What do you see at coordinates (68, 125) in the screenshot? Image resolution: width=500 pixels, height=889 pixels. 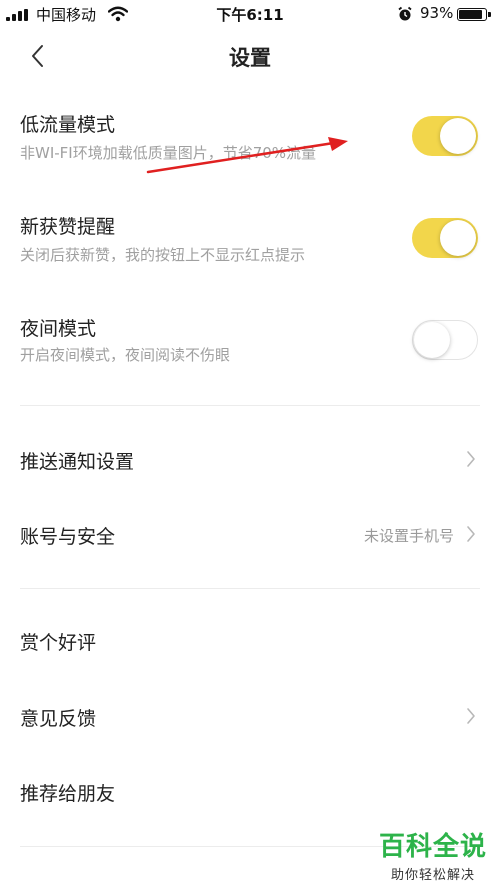 I see `setting-title: 低流量模式` at bounding box center [68, 125].